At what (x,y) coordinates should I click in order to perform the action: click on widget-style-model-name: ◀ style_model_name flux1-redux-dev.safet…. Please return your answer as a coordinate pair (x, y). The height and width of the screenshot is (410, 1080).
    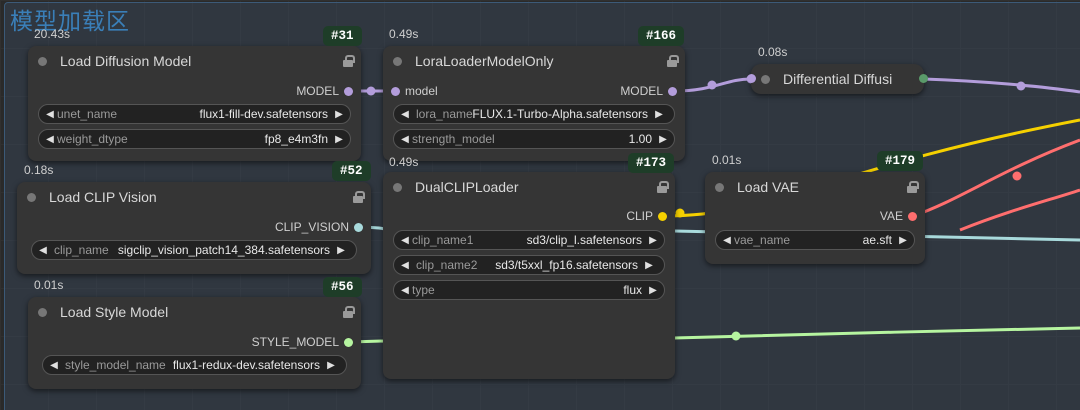
    Looking at the image, I should click on (194, 365).